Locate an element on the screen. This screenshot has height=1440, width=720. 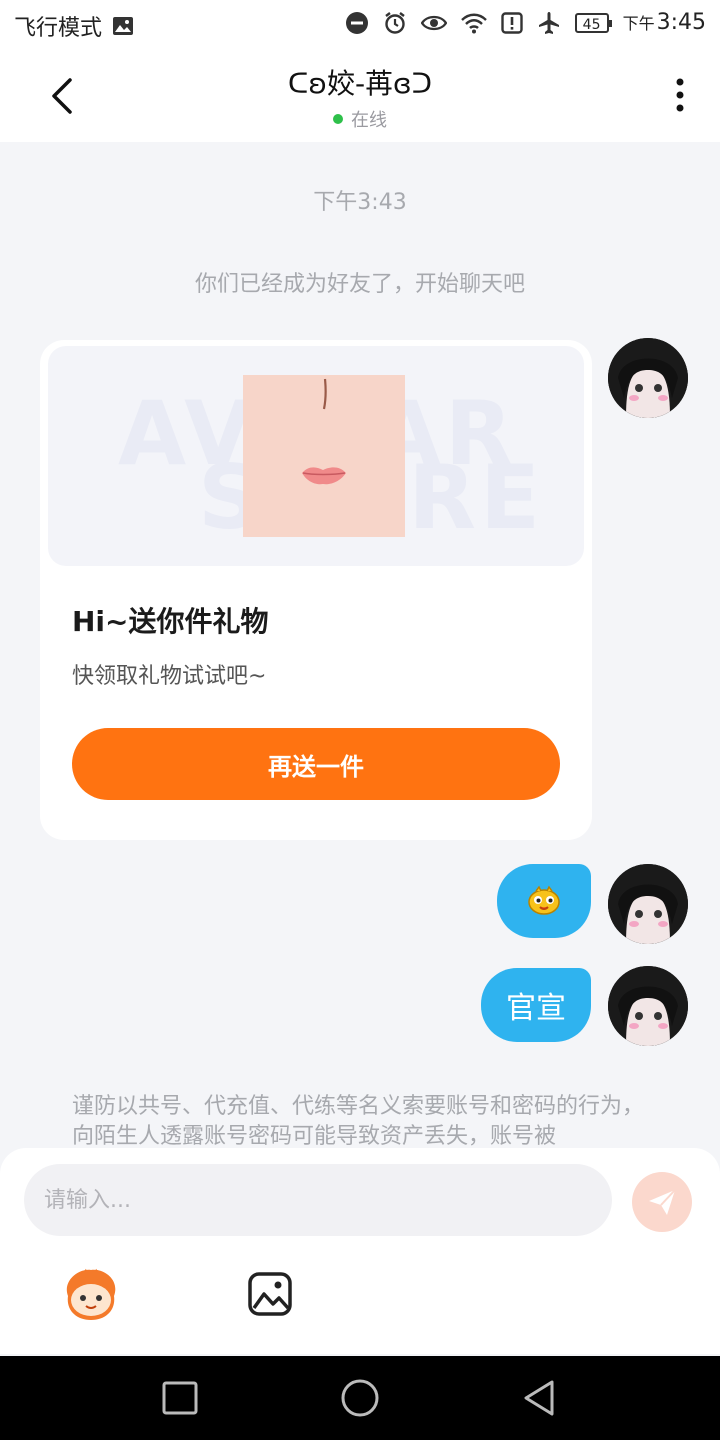
send-button is located at coordinates (662, 1202).